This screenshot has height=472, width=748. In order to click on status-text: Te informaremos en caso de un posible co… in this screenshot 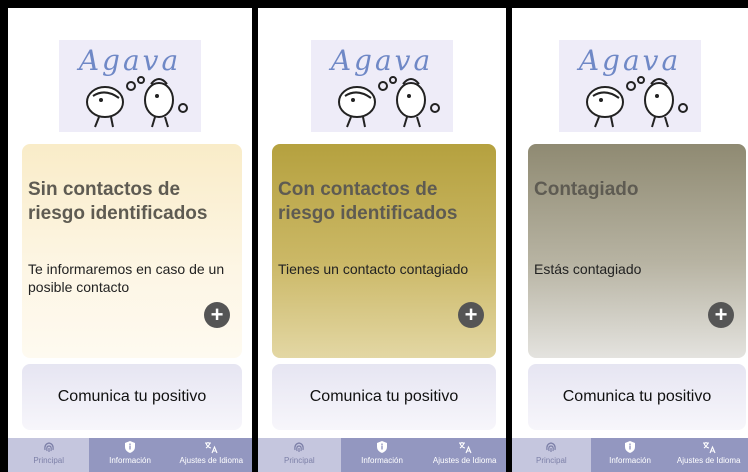, I will do `click(126, 278)`.